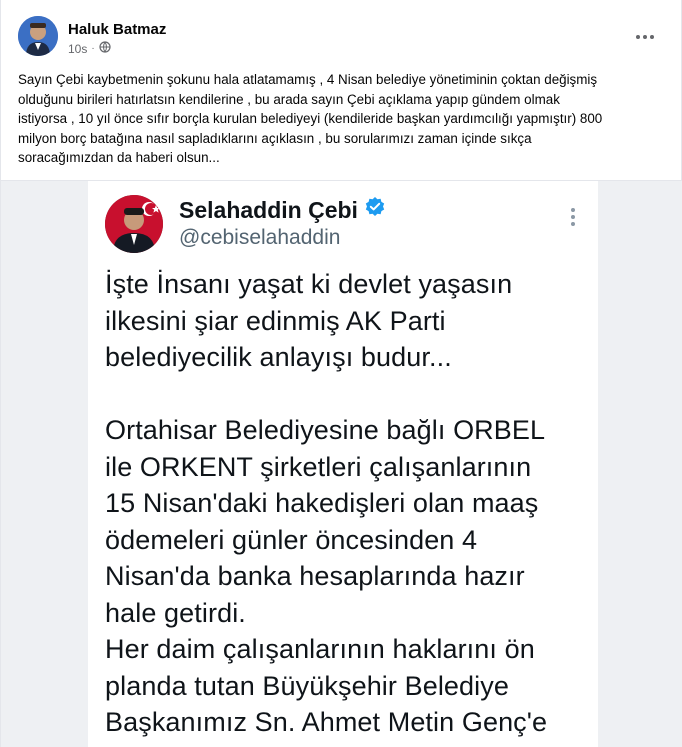 The image size is (682, 747). Describe the element at coordinates (375, 210) in the screenshot. I see `verified-badge-icon` at that location.